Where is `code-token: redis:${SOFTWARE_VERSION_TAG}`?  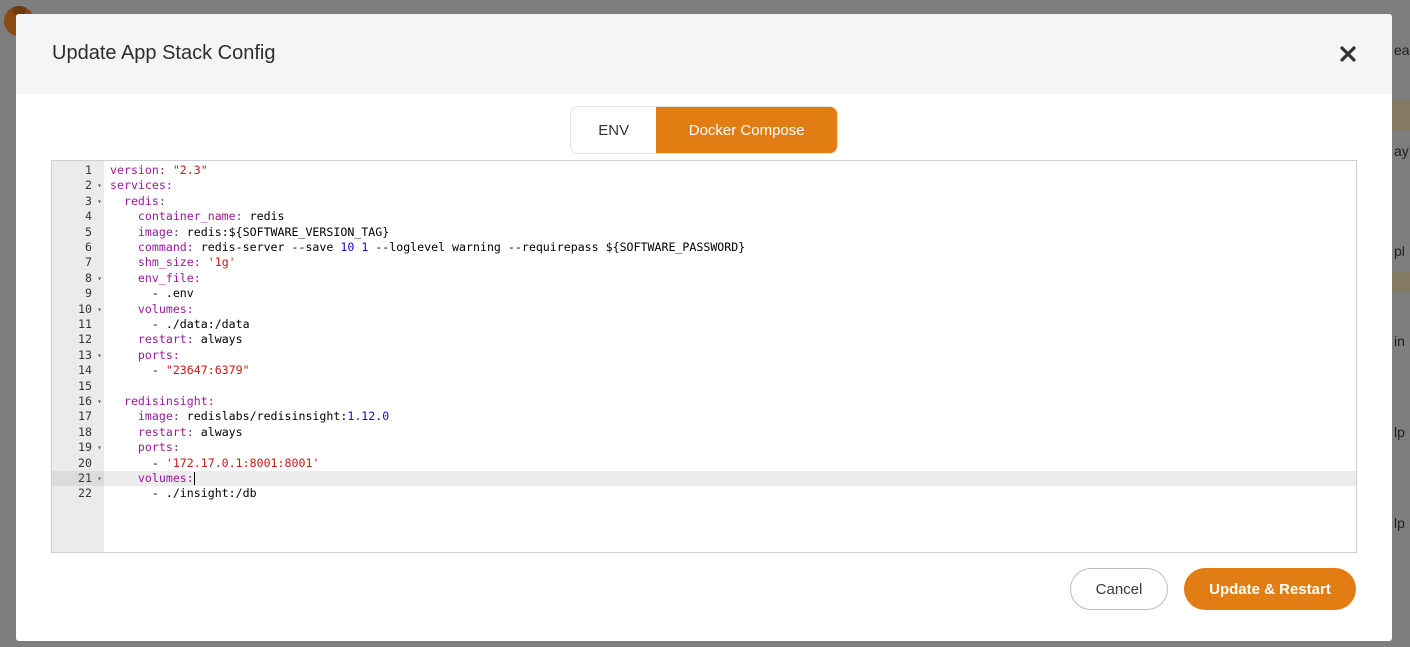 code-token: redis:${SOFTWARE_VERSION_TAG} is located at coordinates (288, 231).